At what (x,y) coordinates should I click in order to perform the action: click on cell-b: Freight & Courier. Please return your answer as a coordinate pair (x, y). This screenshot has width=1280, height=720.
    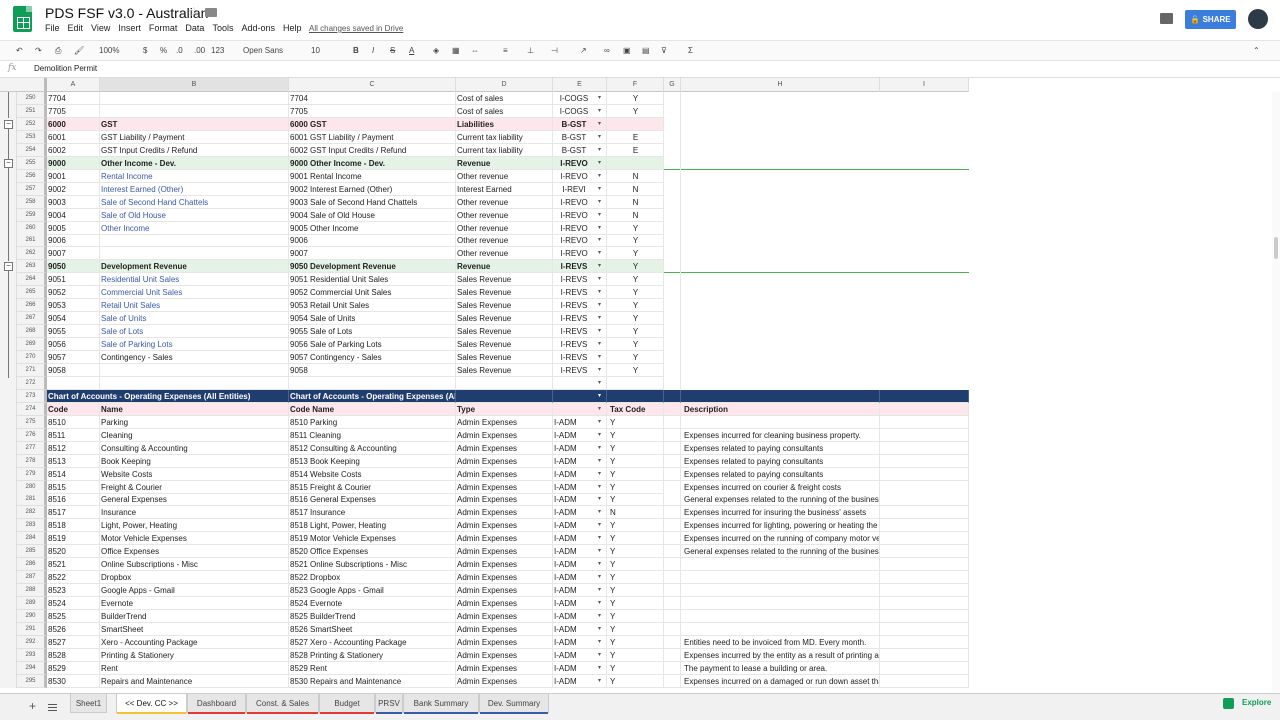
    Looking at the image, I should click on (194, 487).